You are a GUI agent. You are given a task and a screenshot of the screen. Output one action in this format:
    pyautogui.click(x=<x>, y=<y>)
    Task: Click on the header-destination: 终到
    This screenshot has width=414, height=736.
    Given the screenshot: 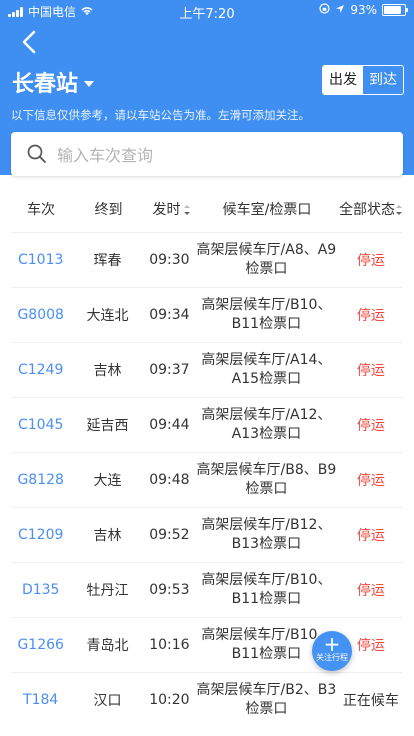 What is the action you would take?
    pyautogui.click(x=108, y=210)
    